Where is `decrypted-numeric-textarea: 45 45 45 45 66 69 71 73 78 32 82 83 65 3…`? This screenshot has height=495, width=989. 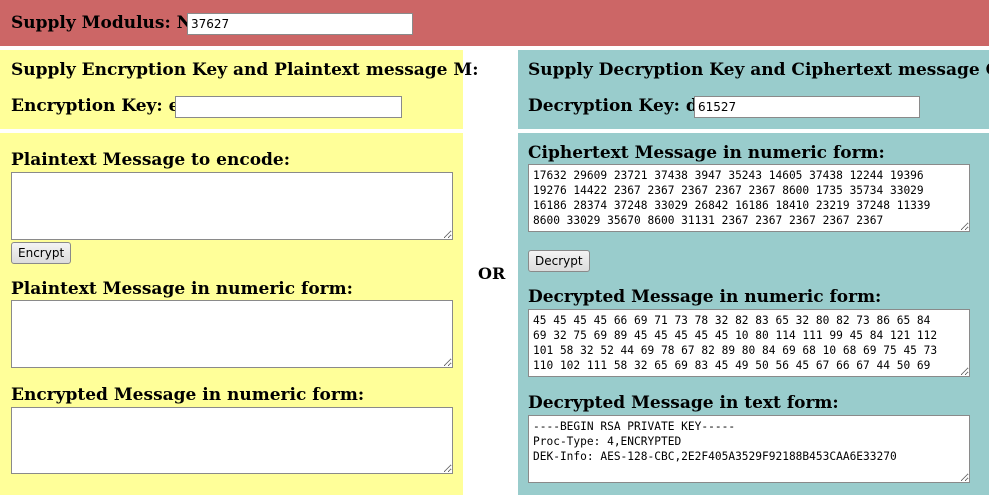 decrypted-numeric-textarea: 45 45 45 45 66 69 71 73 78 32 82 83 65 3… is located at coordinates (749, 343).